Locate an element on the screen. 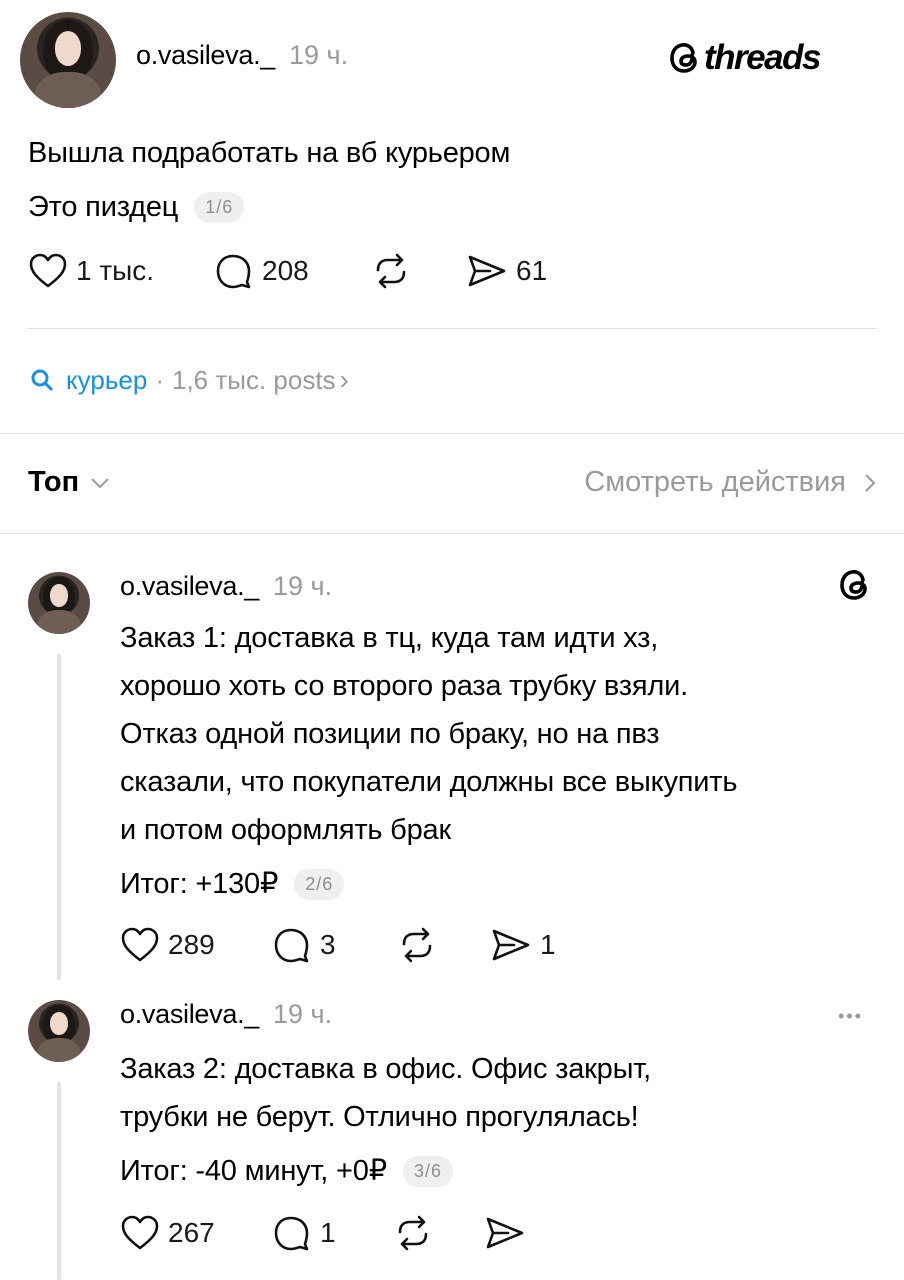 This screenshot has width=904, height=1280. reply-total: Итог: -40 минут, +0₽ is located at coordinates (253, 1171).